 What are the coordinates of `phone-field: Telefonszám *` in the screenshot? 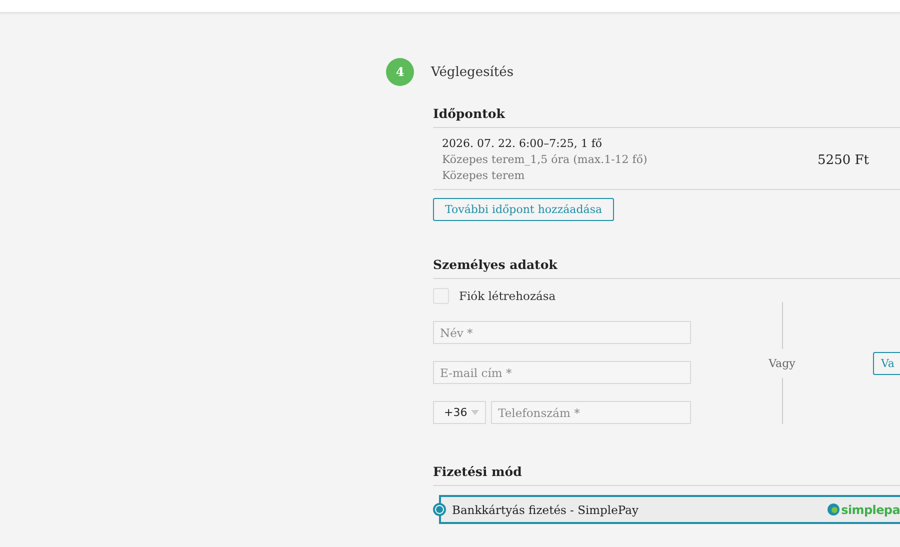 It's located at (591, 412).